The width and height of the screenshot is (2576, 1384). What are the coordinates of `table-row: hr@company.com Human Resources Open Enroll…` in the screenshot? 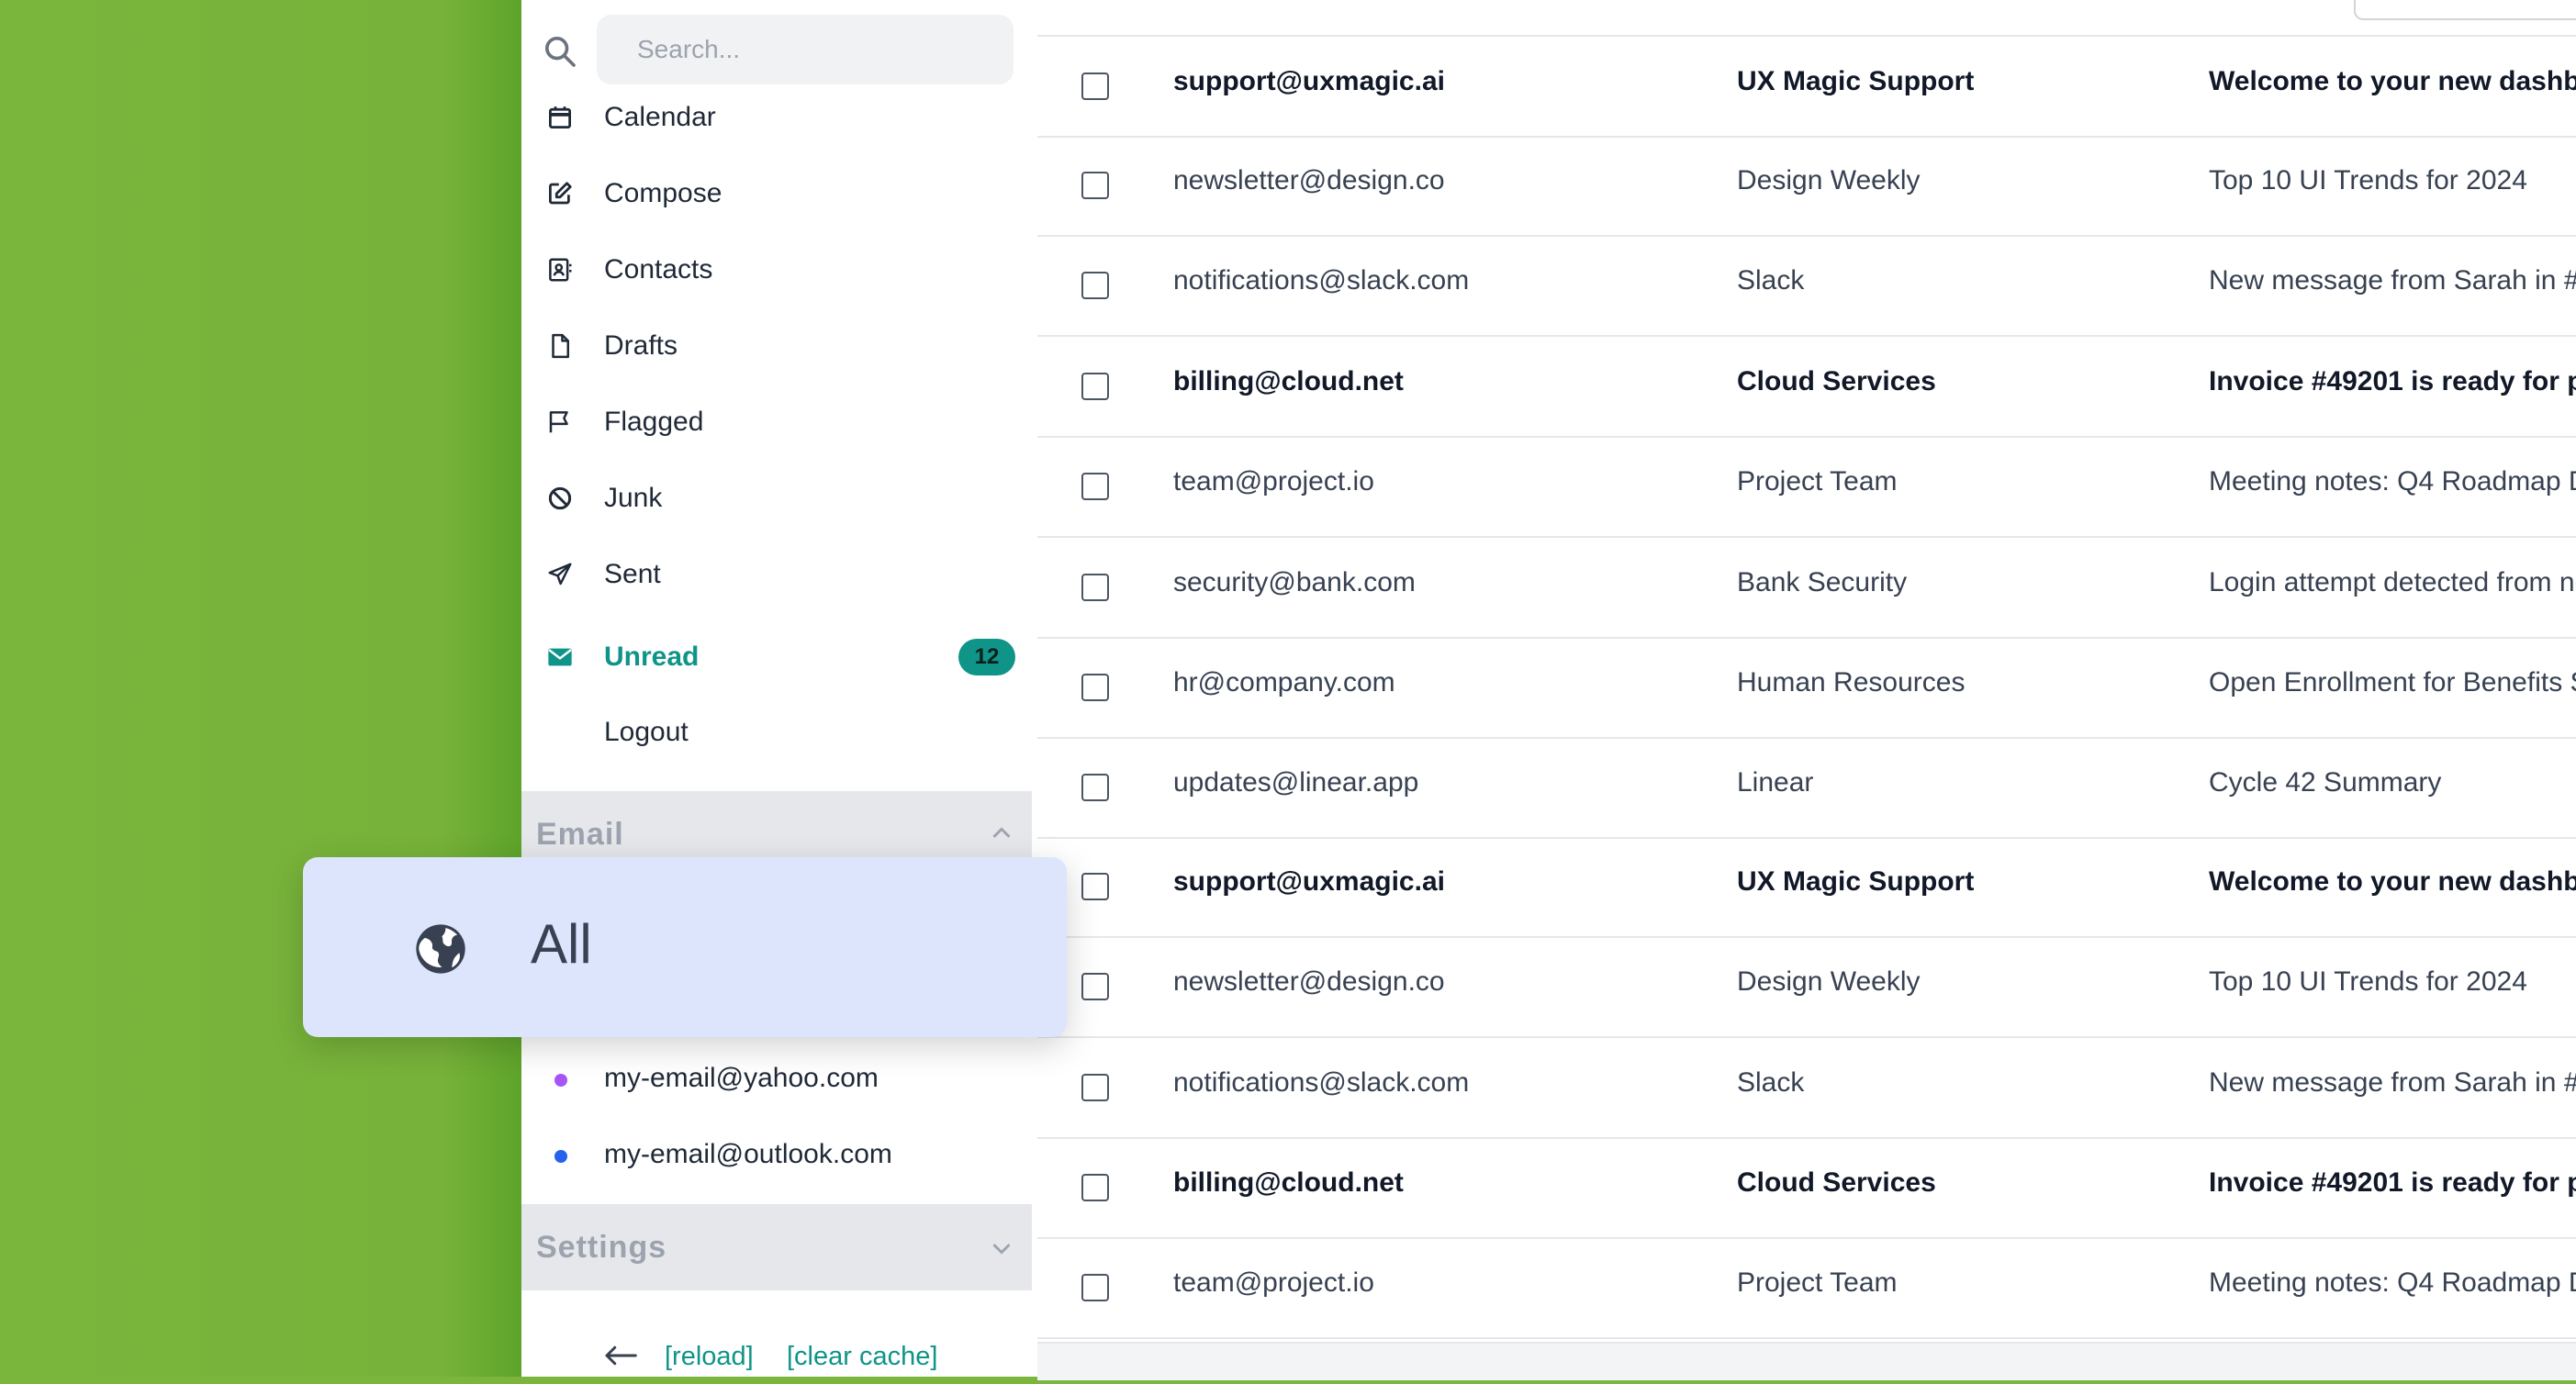 It's located at (1806, 688).